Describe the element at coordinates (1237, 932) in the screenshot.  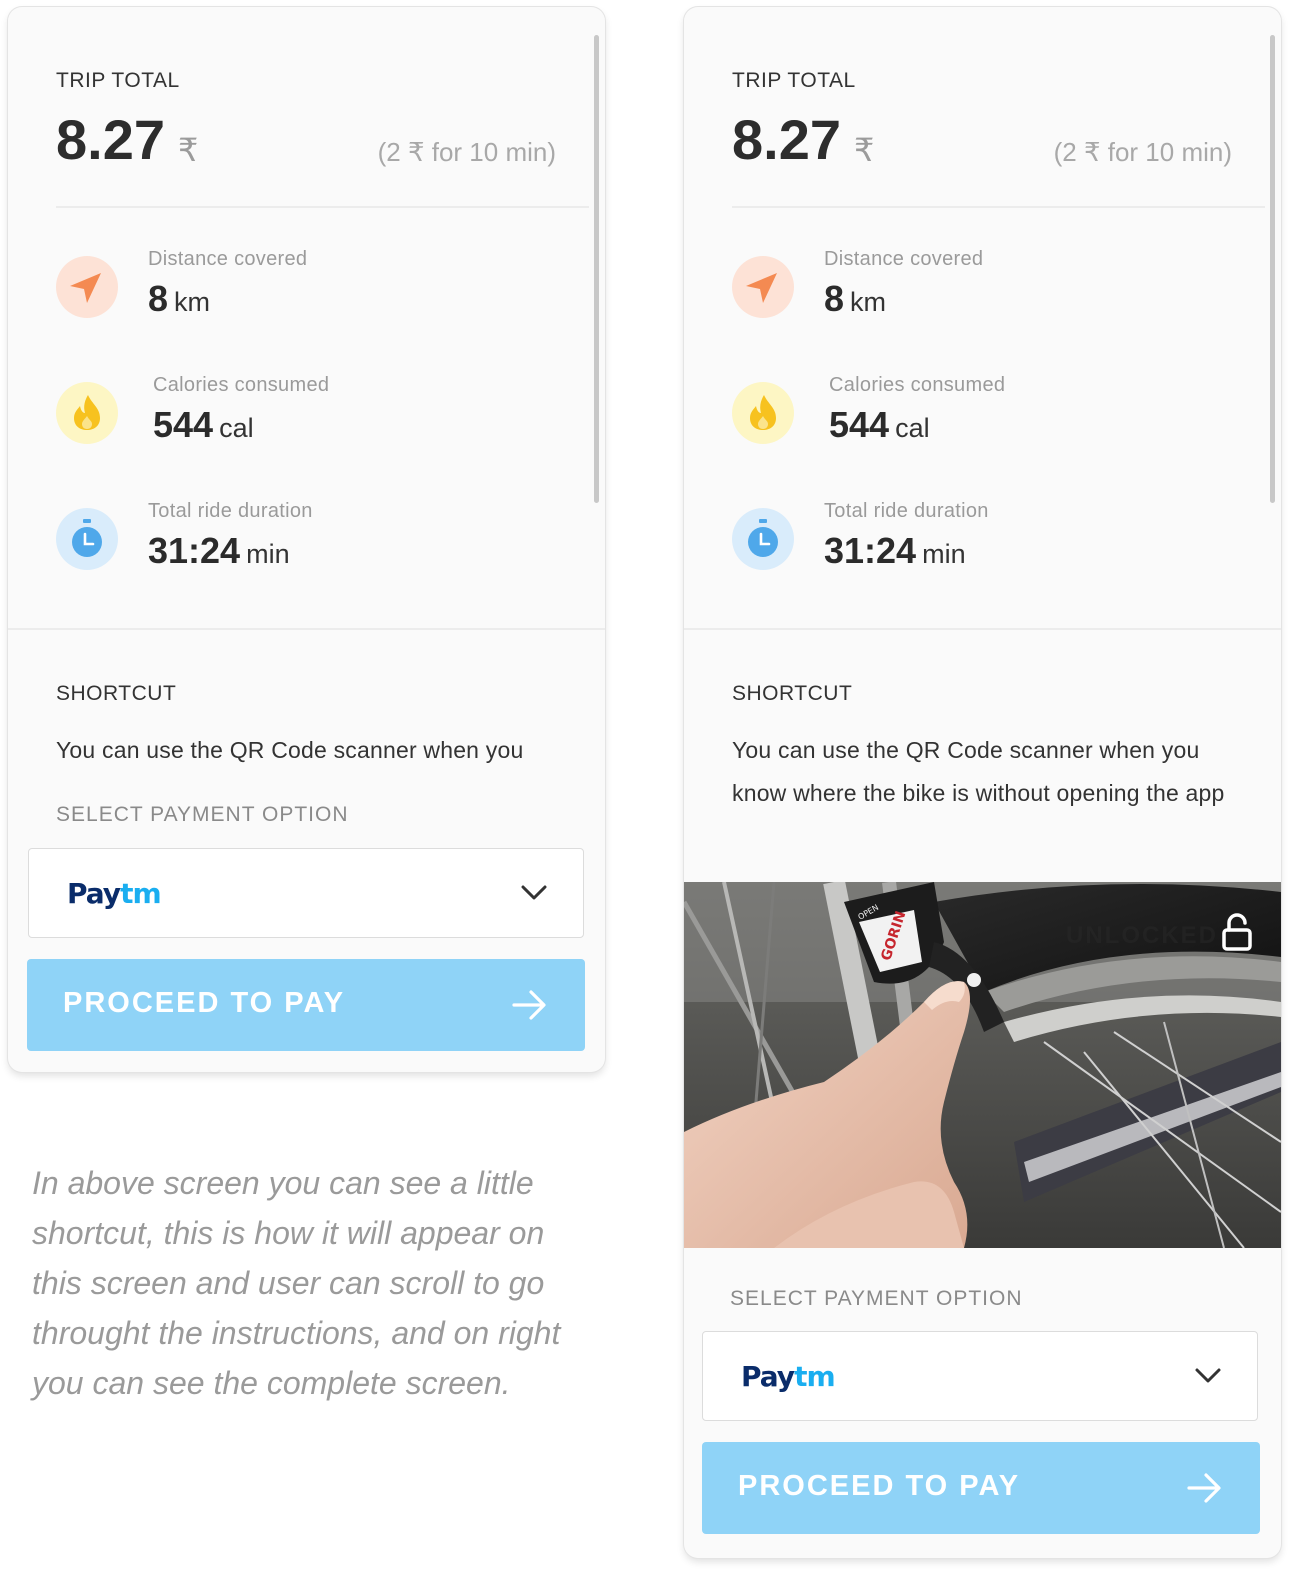
I see `unlock-icon` at that location.